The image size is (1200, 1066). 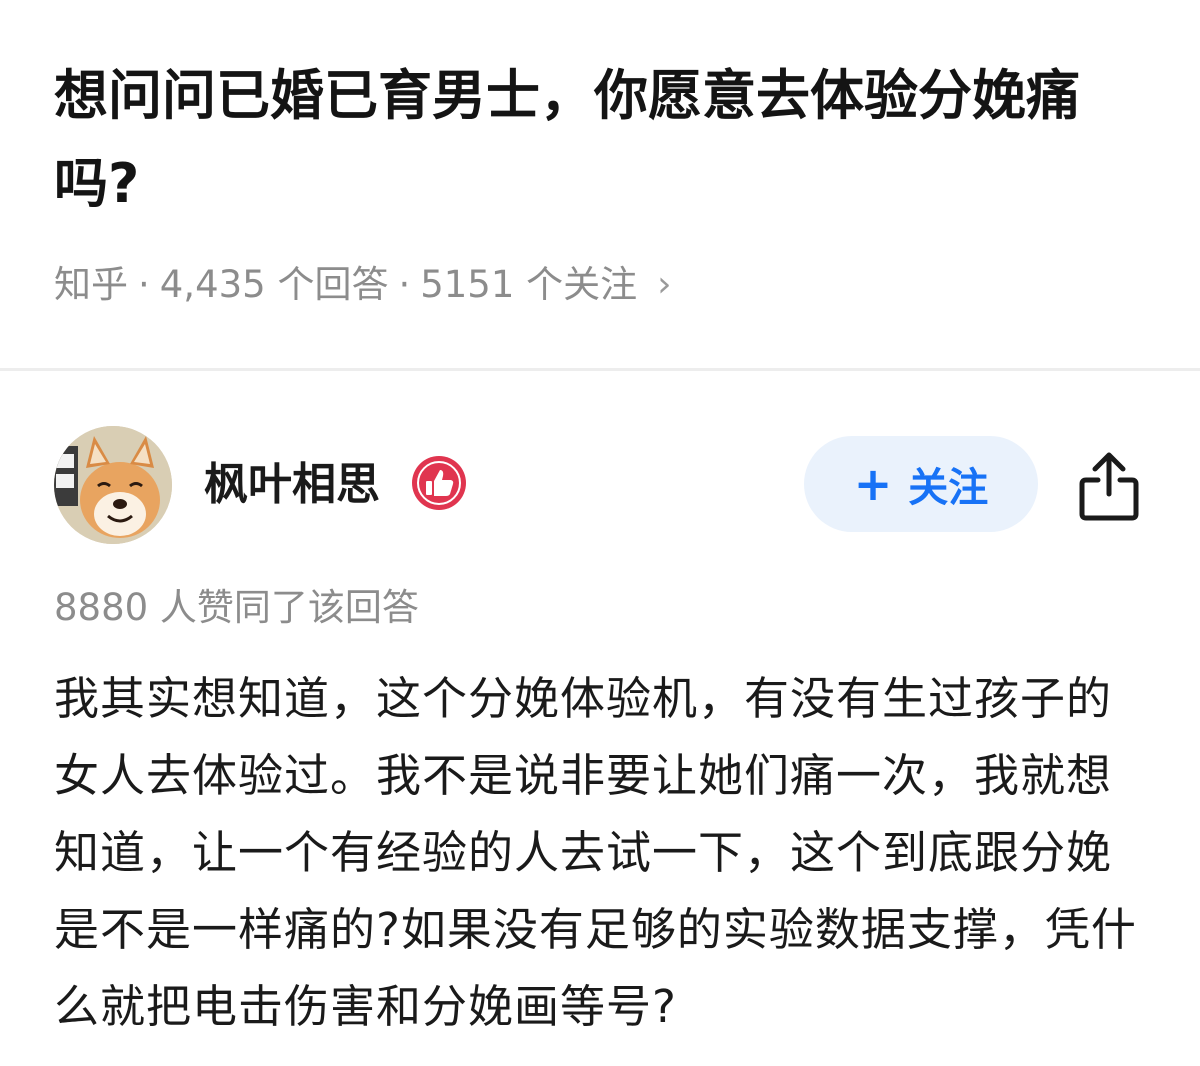 What do you see at coordinates (600, 485) in the screenshot?
I see `author-row: 枫叶相思 + 关注` at bounding box center [600, 485].